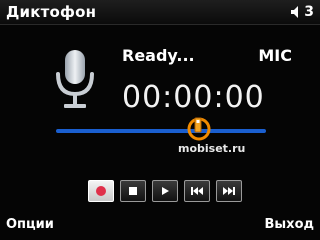  I want to click on stop-button, so click(133, 191).